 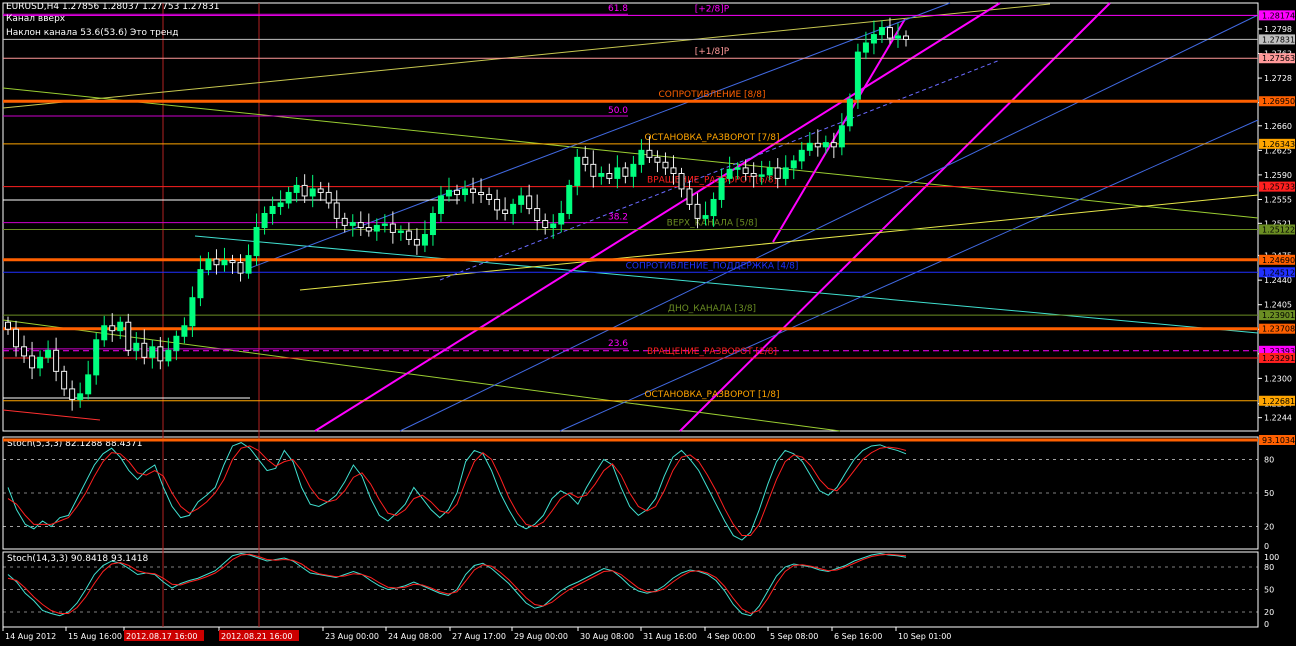 I want to click on stoch2-title: Stoch(14,3,3) 90.8418 93.1418, so click(x=77, y=559).